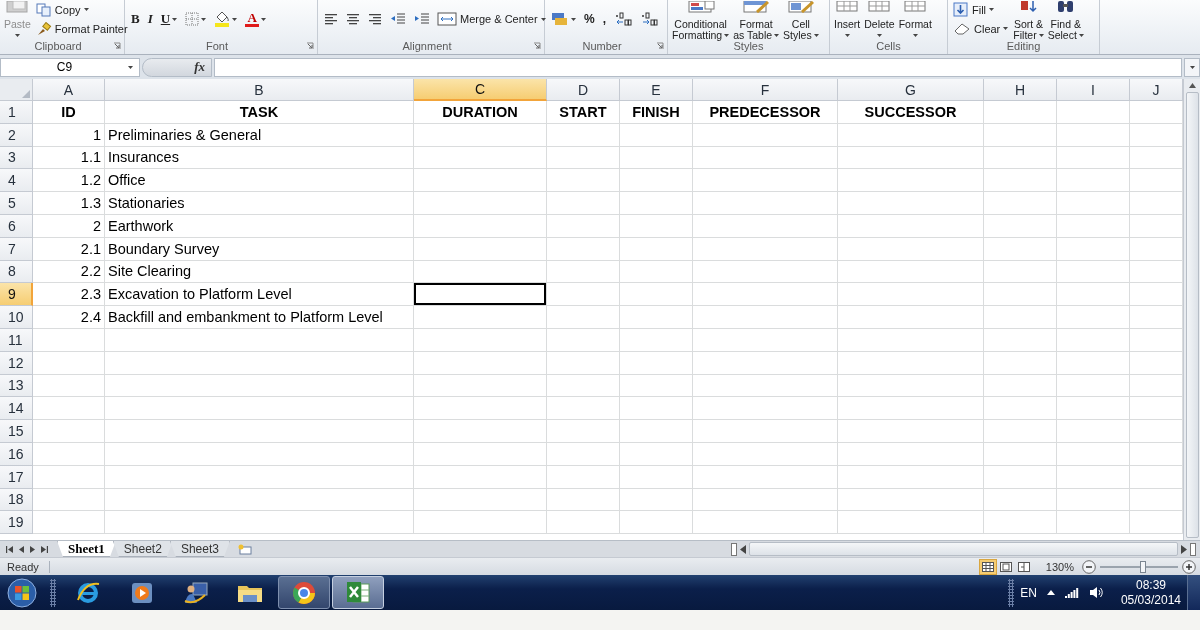 This screenshot has height=630, width=1200. I want to click on column-header: F, so click(765, 90).